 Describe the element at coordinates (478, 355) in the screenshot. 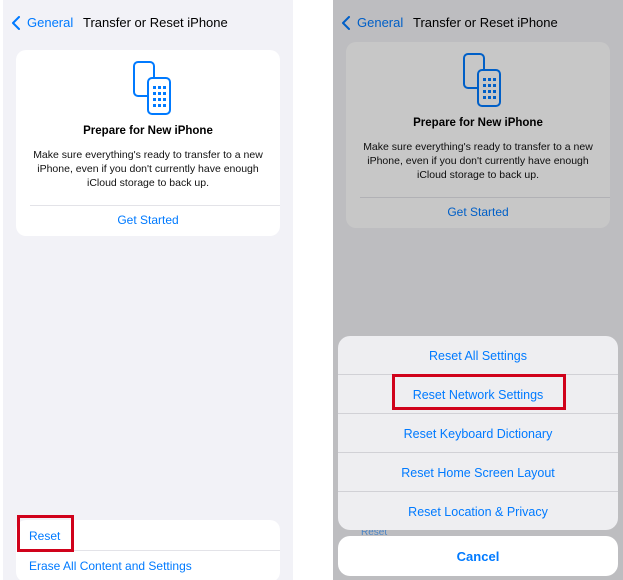

I see `reset-all-settings-button: Reset All Settings` at that location.